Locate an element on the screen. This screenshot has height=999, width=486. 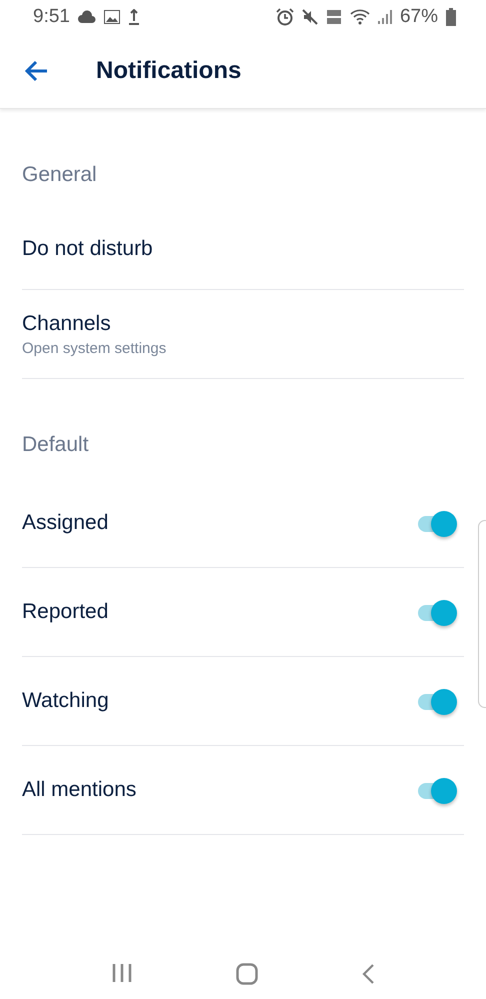
page-title: Notifications is located at coordinates (169, 71).